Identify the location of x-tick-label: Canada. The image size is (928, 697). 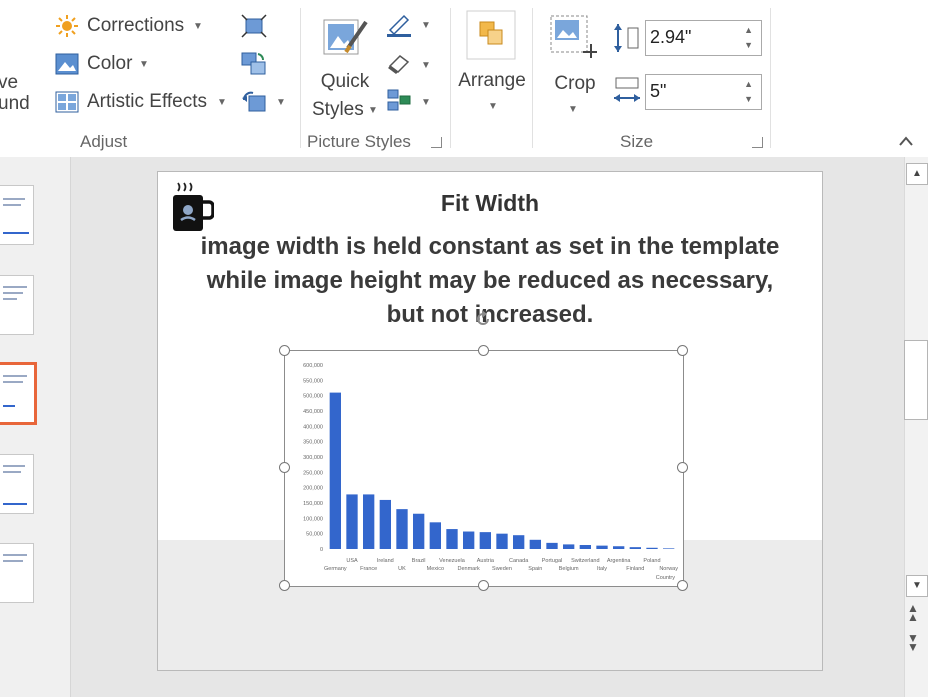
(519, 561).